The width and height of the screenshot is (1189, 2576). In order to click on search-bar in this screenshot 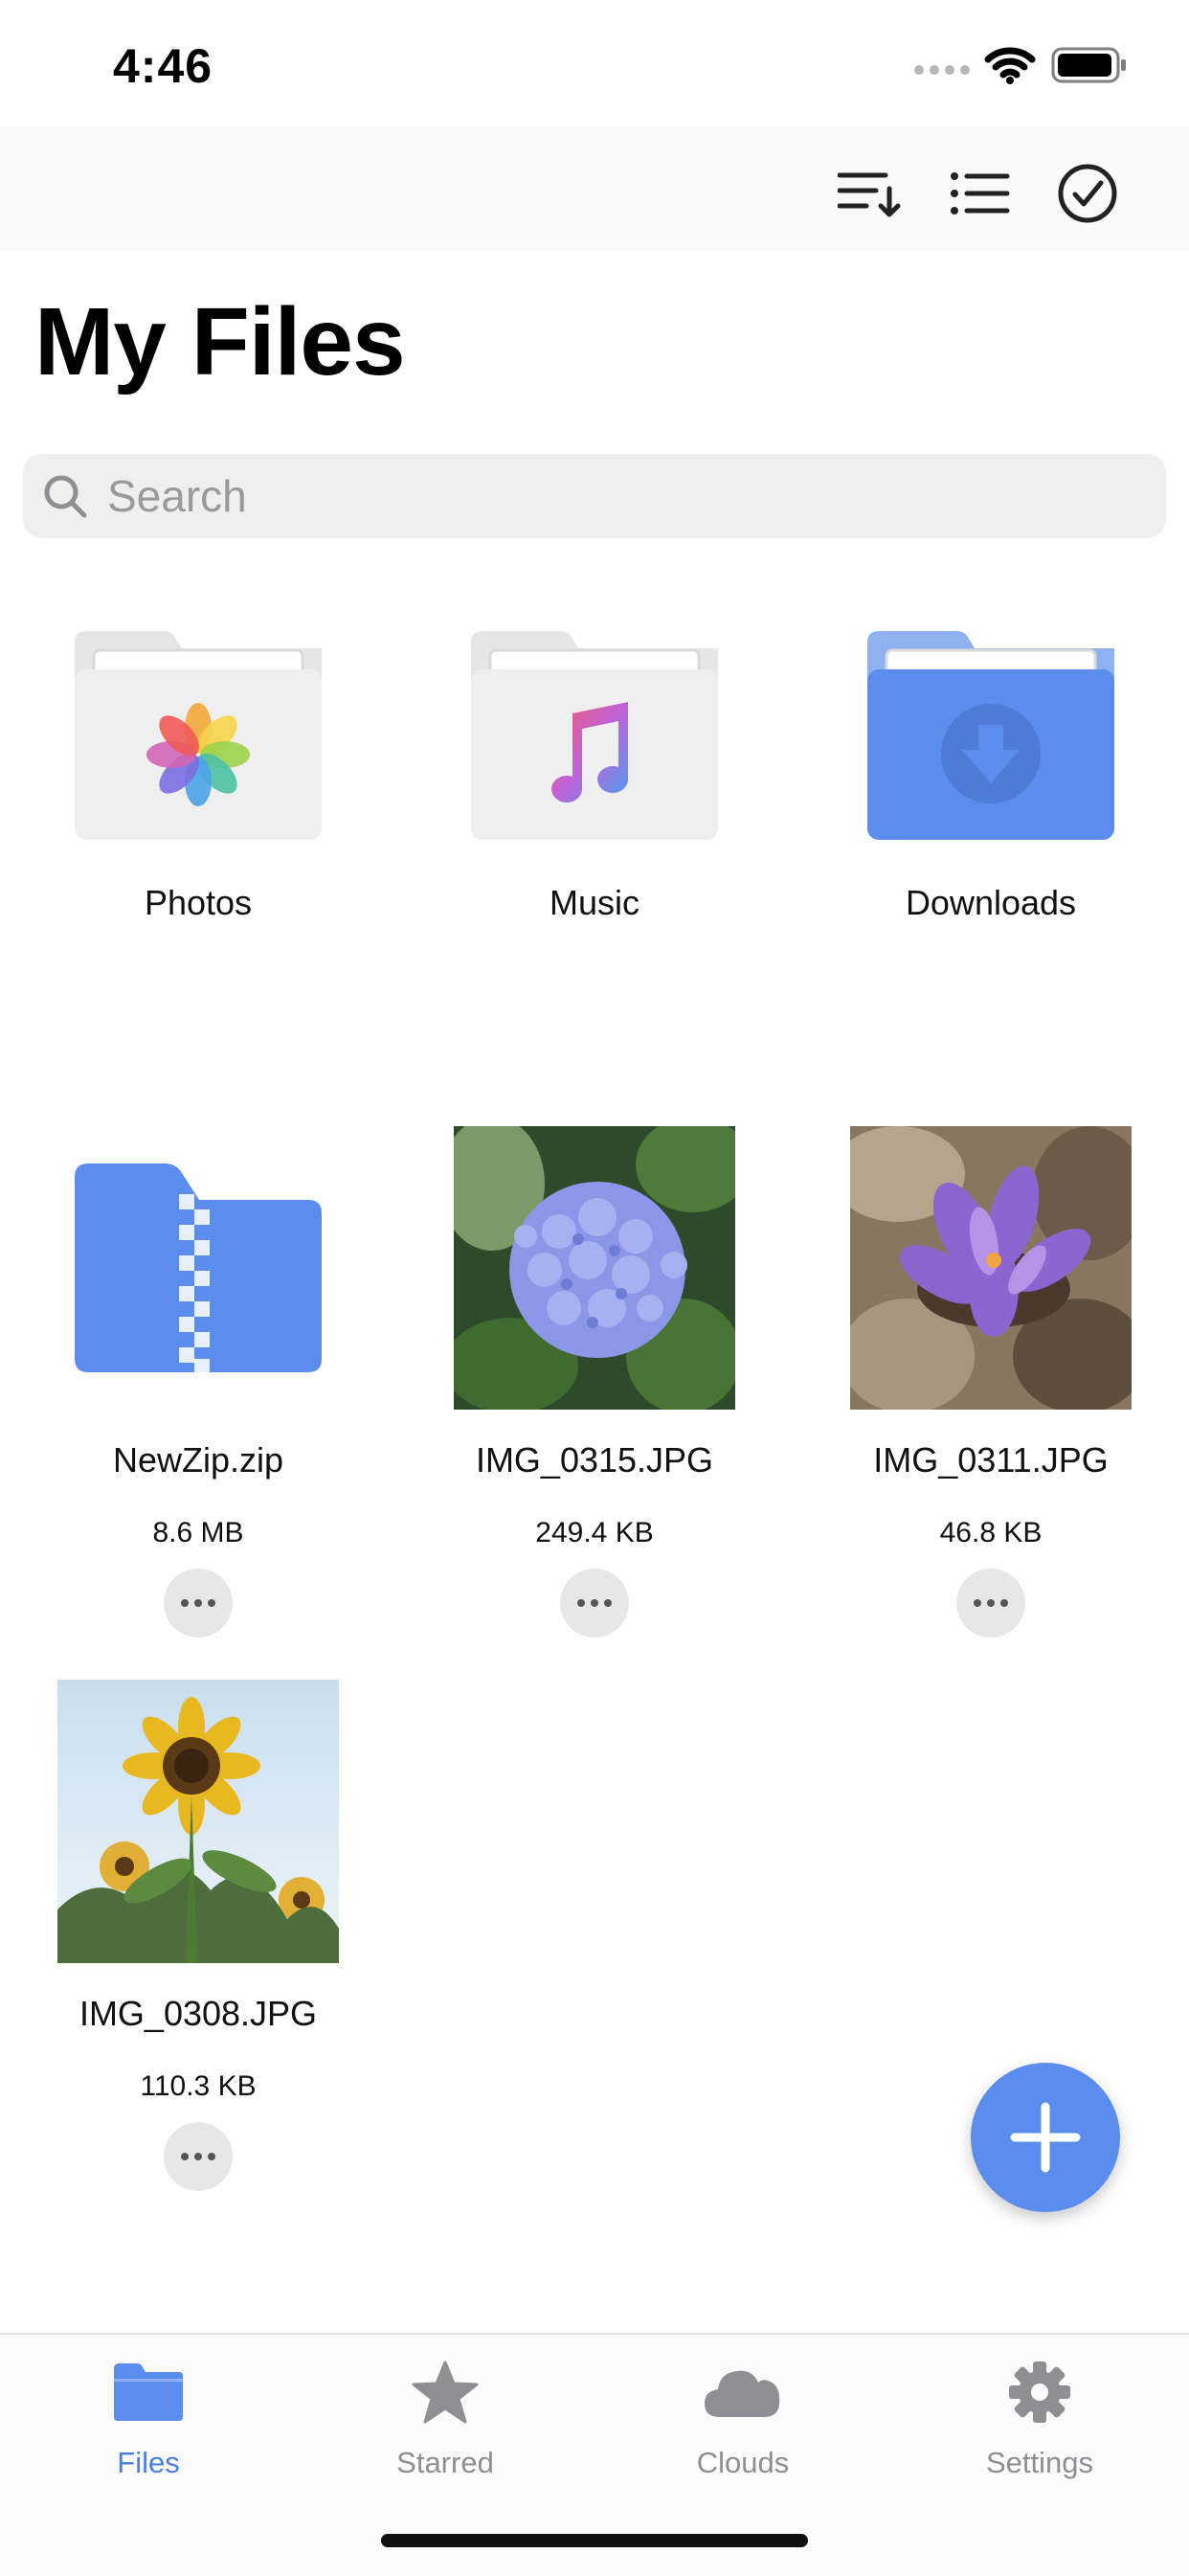, I will do `click(594, 496)`.